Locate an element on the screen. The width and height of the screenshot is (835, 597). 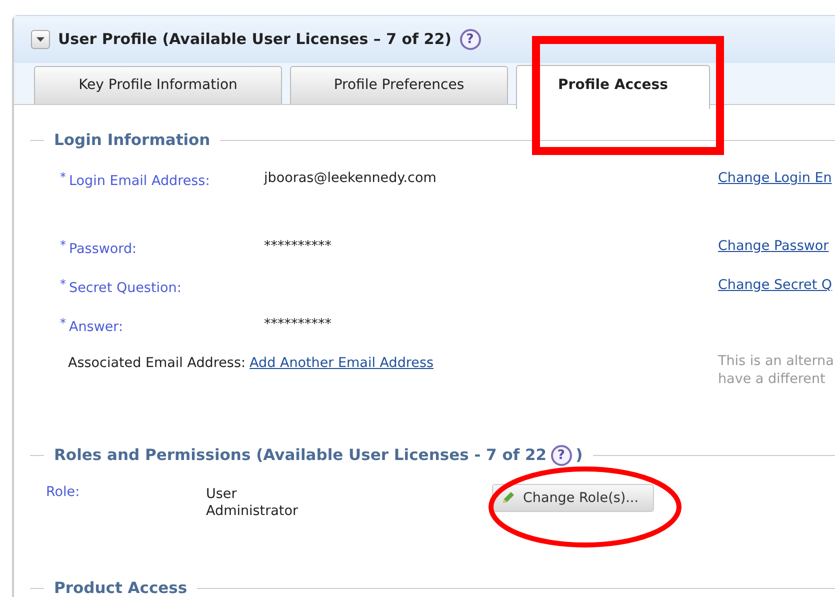
panel-title: User Profile (Available User Licenses – 7 of 22) is located at coordinates (255, 39).